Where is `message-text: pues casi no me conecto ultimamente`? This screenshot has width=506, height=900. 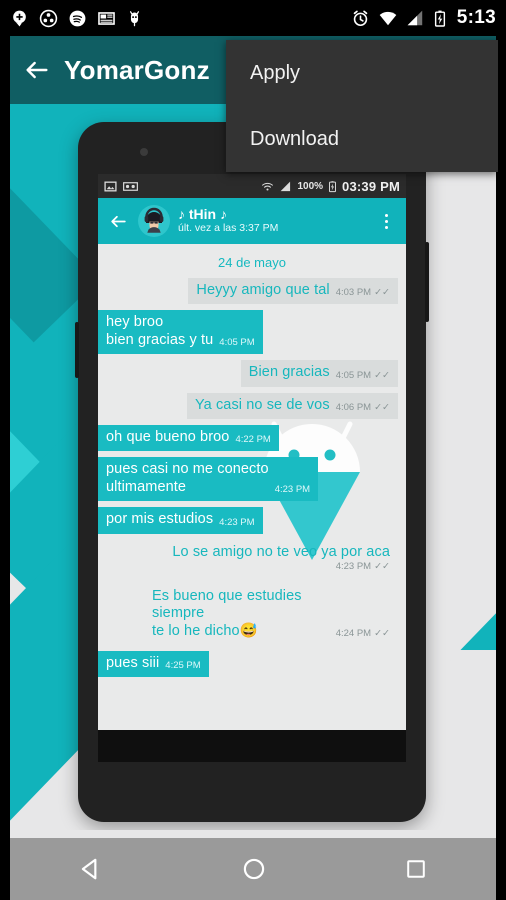
message-text: pues casi no me conecto ultimamente is located at coordinates (187, 478).